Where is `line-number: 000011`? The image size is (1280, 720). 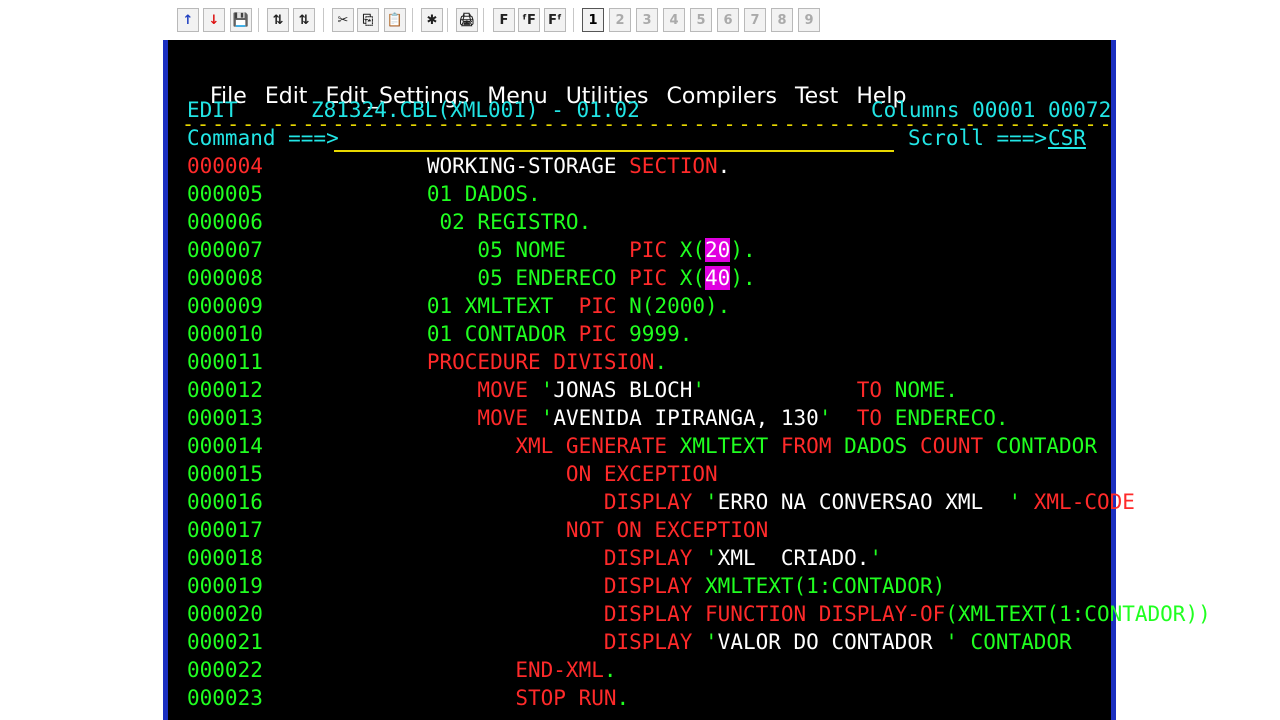
line-number: 000011 is located at coordinates (225, 362).